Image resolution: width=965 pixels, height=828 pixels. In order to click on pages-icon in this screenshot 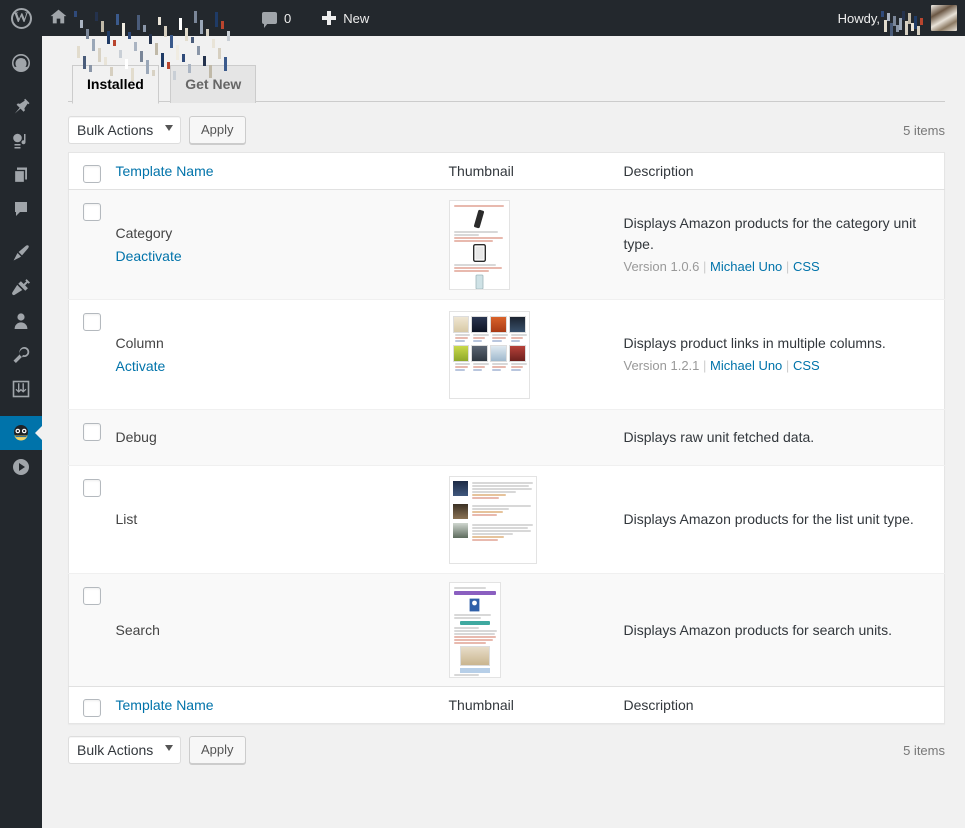, I will do `click(21, 175)`.